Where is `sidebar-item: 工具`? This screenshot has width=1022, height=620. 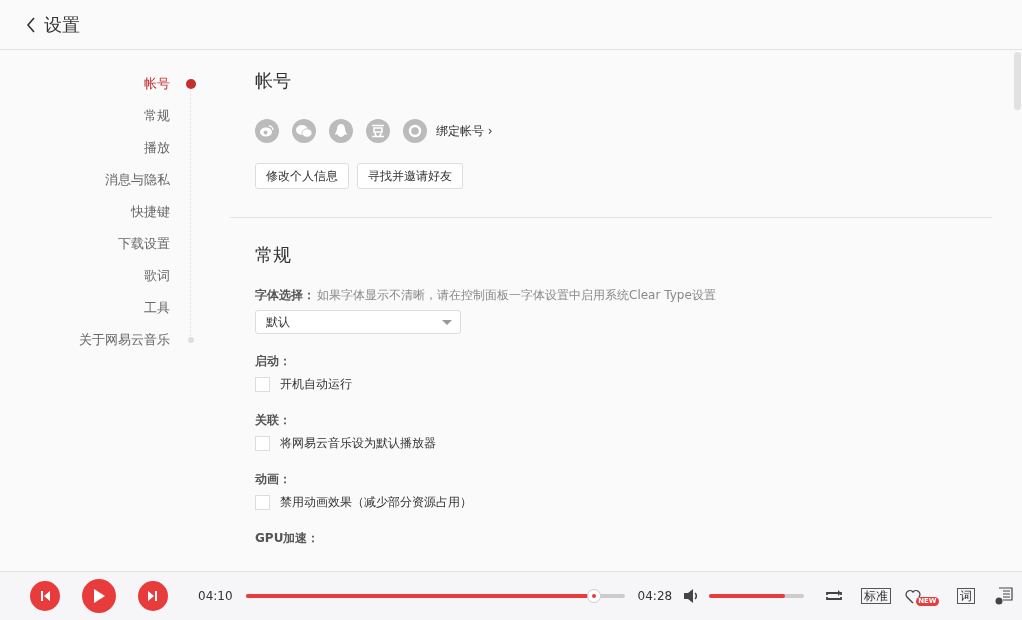
sidebar-item: 工具 is located at coordinates (157, 308).